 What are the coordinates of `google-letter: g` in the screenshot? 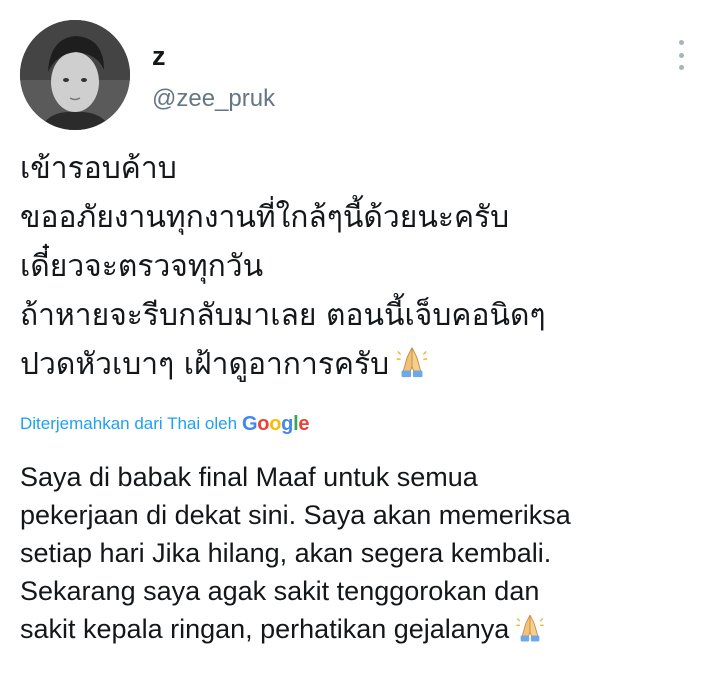 It's located at (287, 424).